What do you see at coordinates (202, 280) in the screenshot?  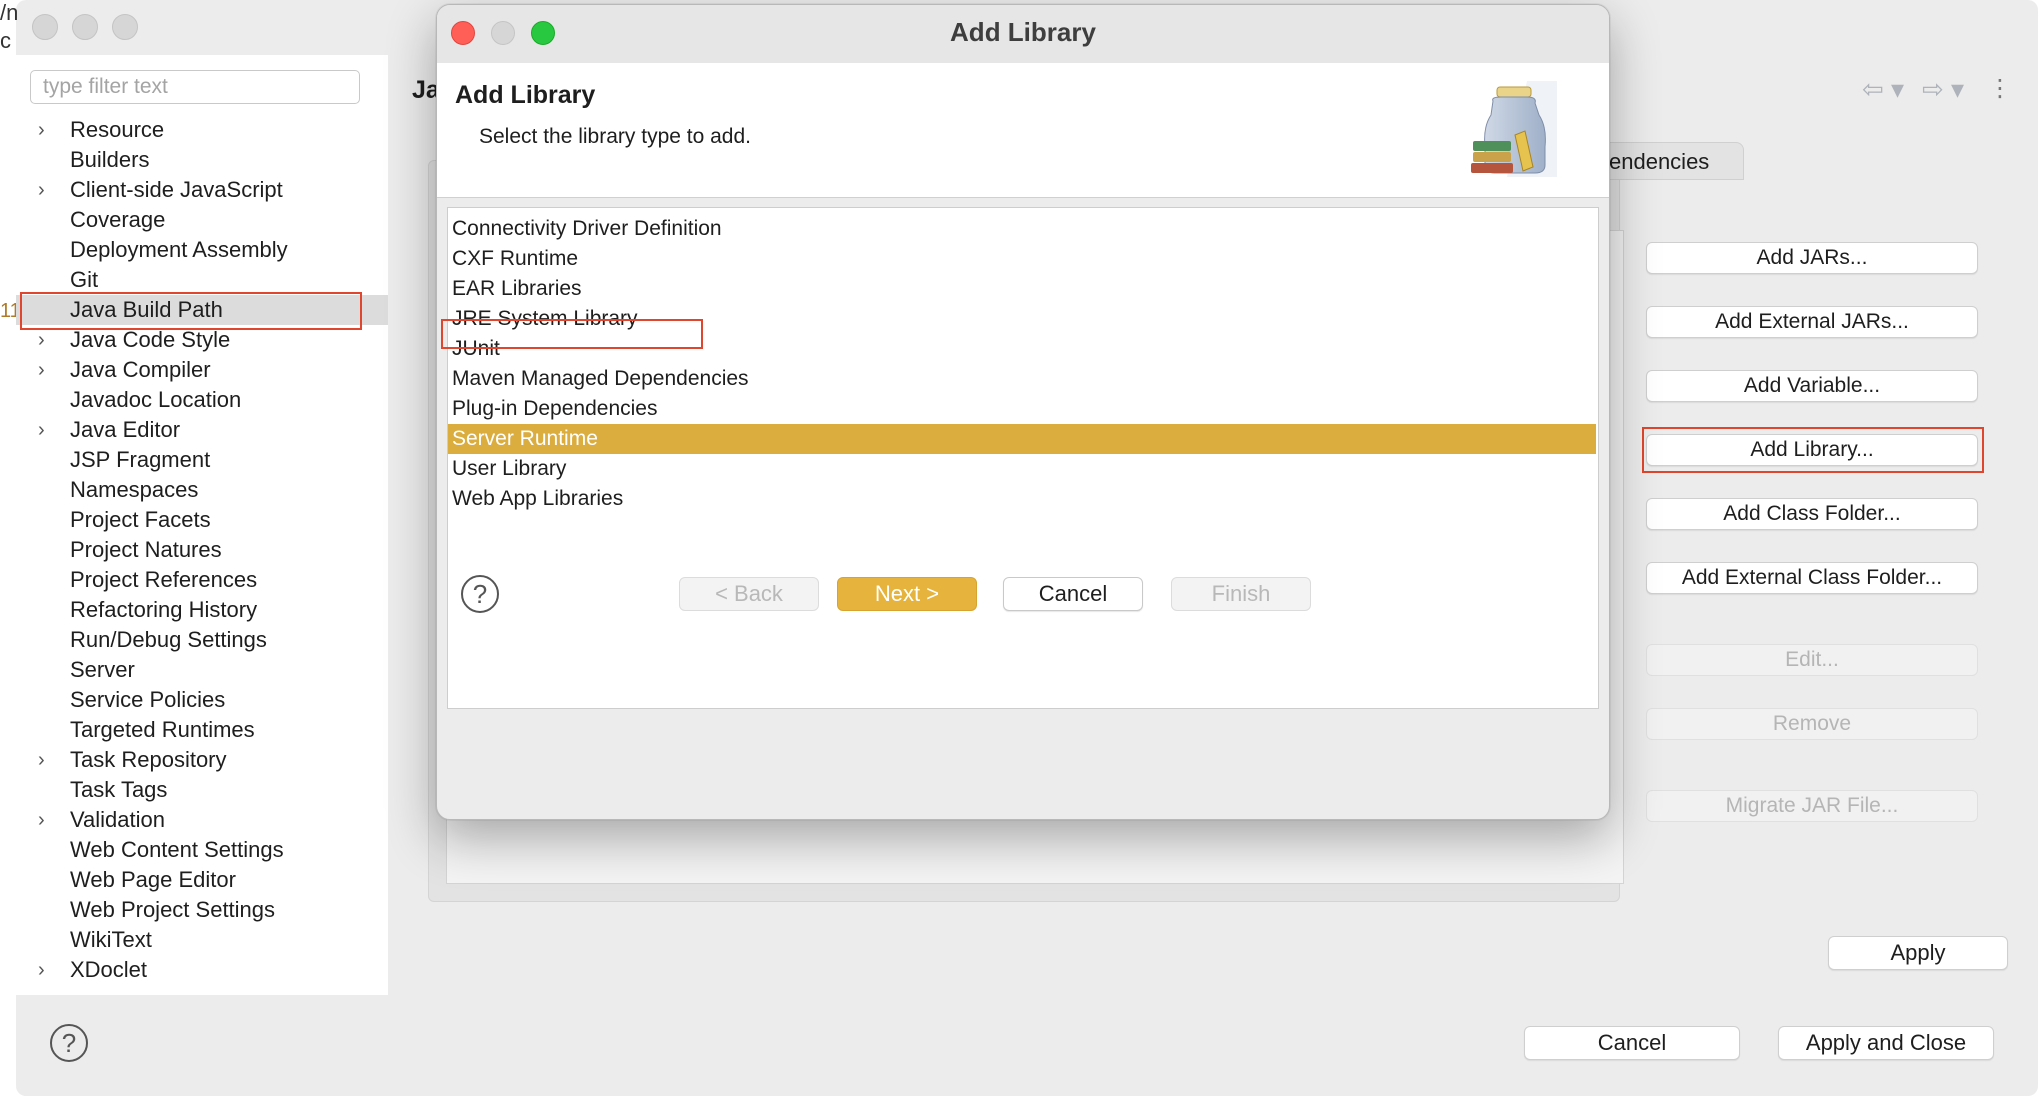 I see `sidebar-item: Git` at bounding box center [202, 280].